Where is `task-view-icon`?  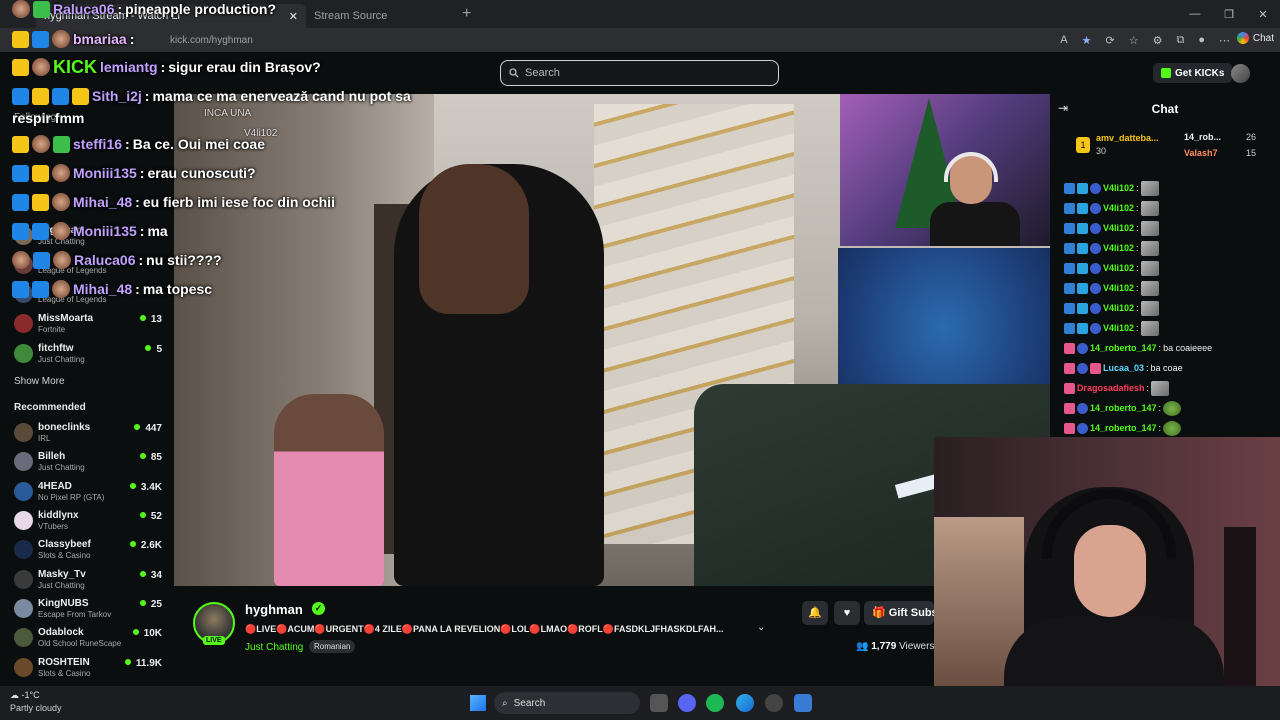 task-view-icon is located at coordinates (659, 703).